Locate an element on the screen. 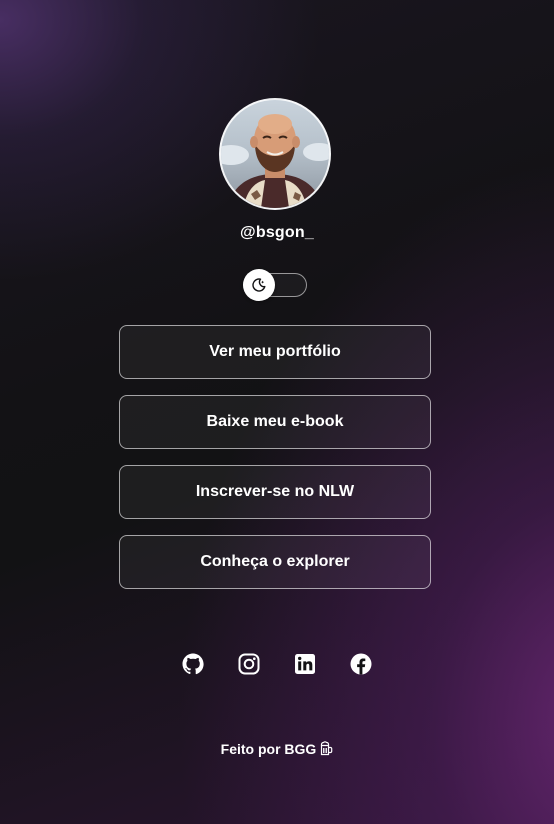  link-item: Inscrever-se no NLW is located at coordinates (275, 492).